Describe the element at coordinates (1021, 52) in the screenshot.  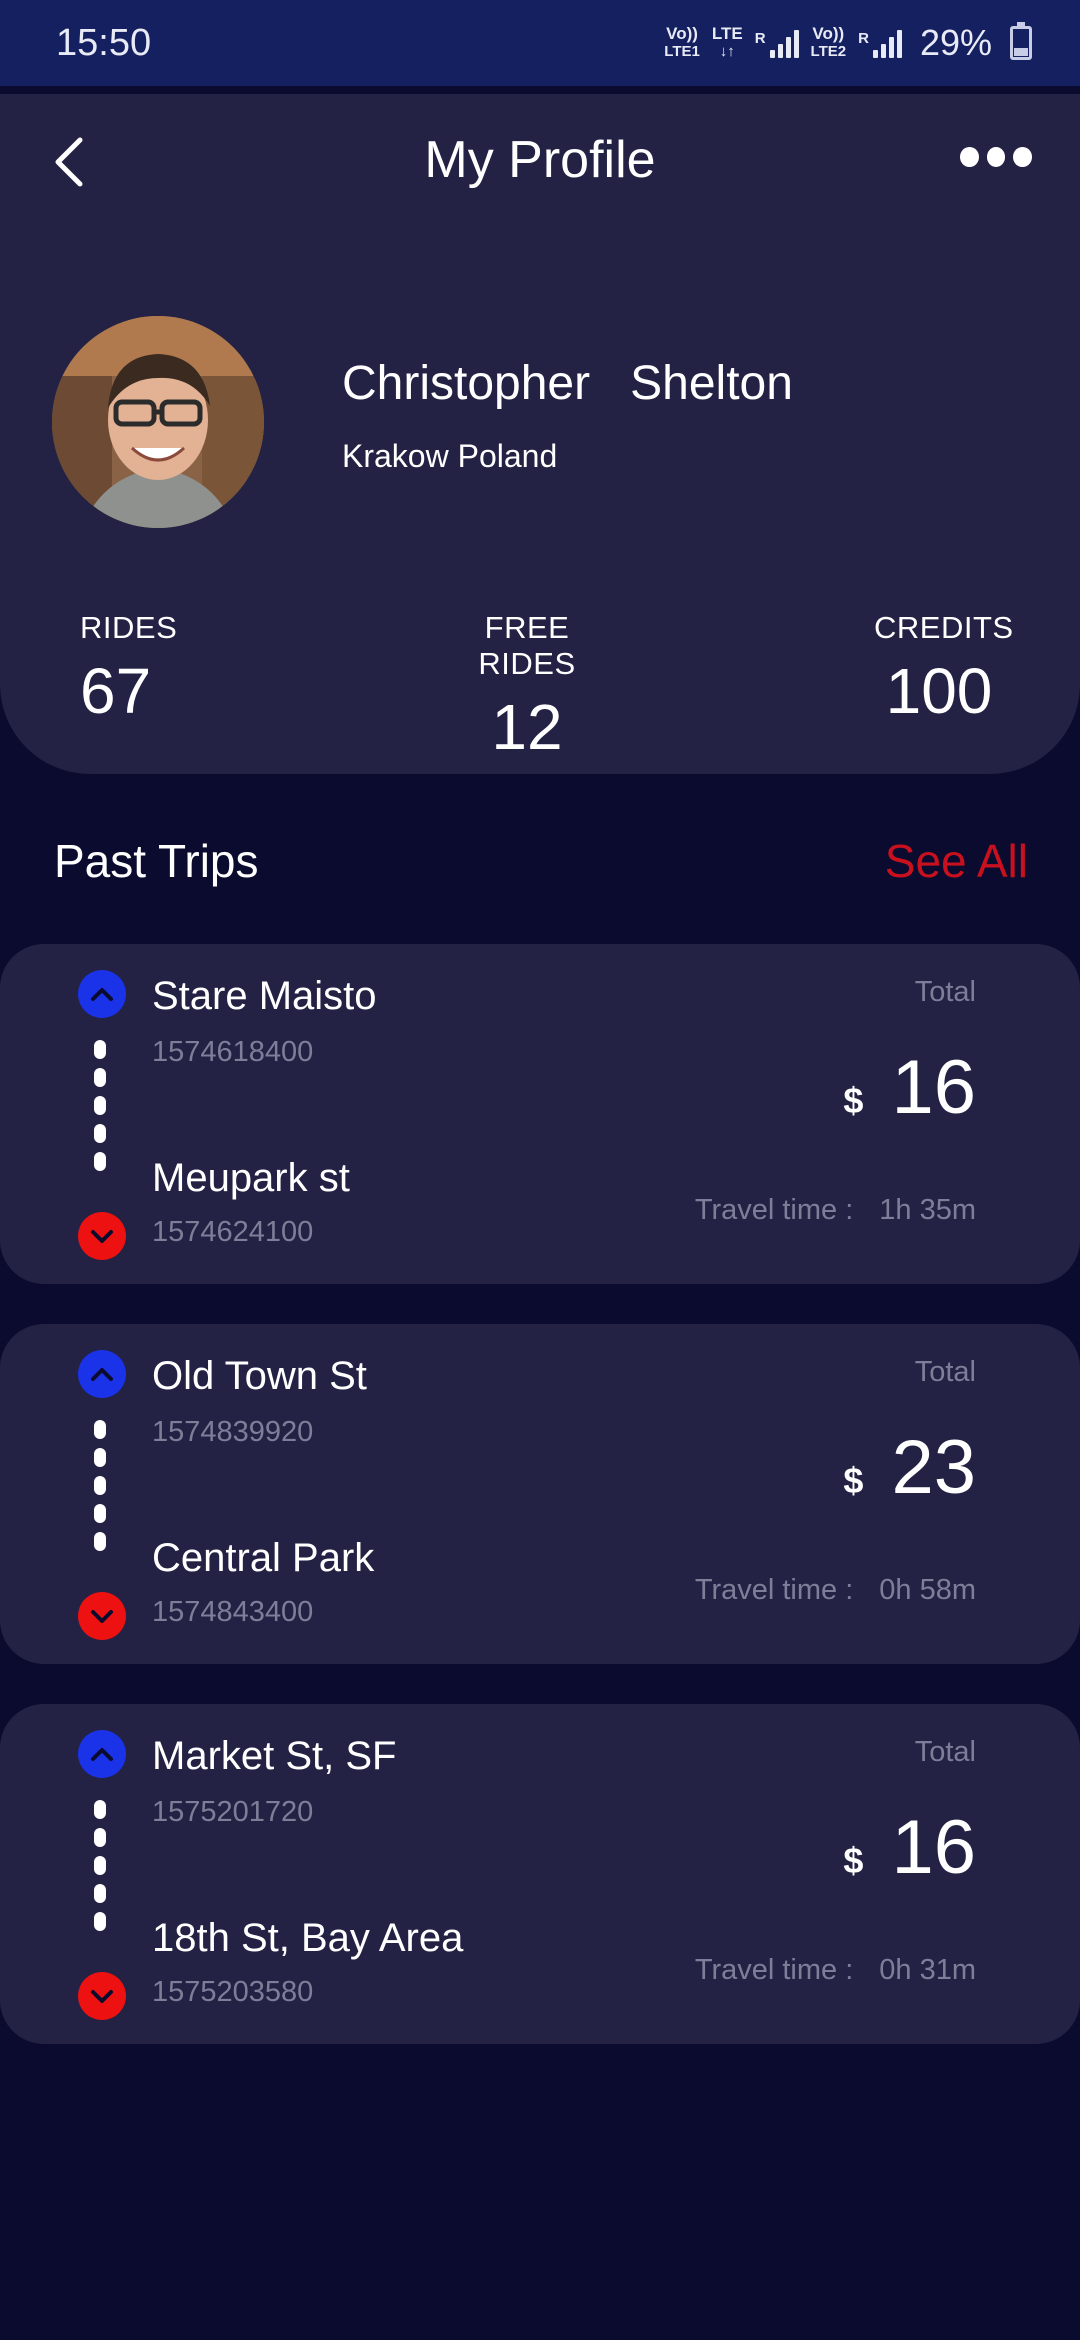
I see `battery-level-fill` at that location.